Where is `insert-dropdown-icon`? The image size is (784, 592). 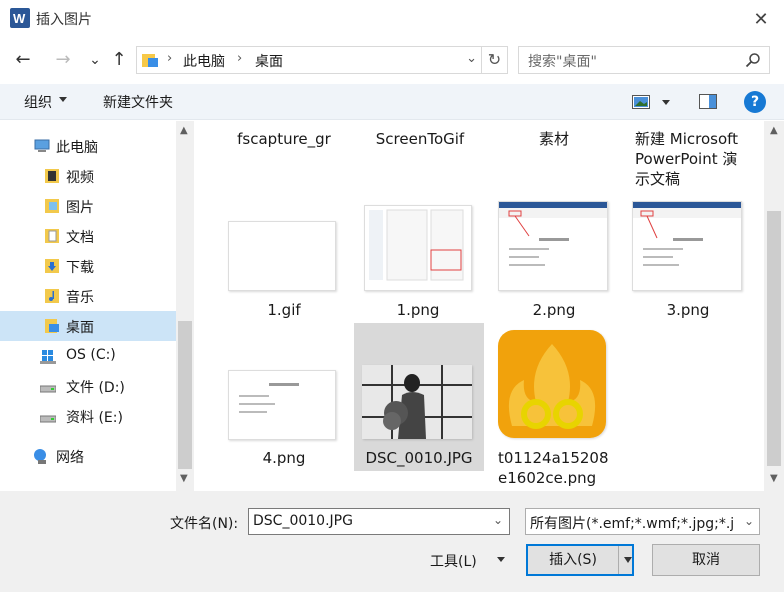 insert-dropdown-icon is located at coordinates (628, 560).